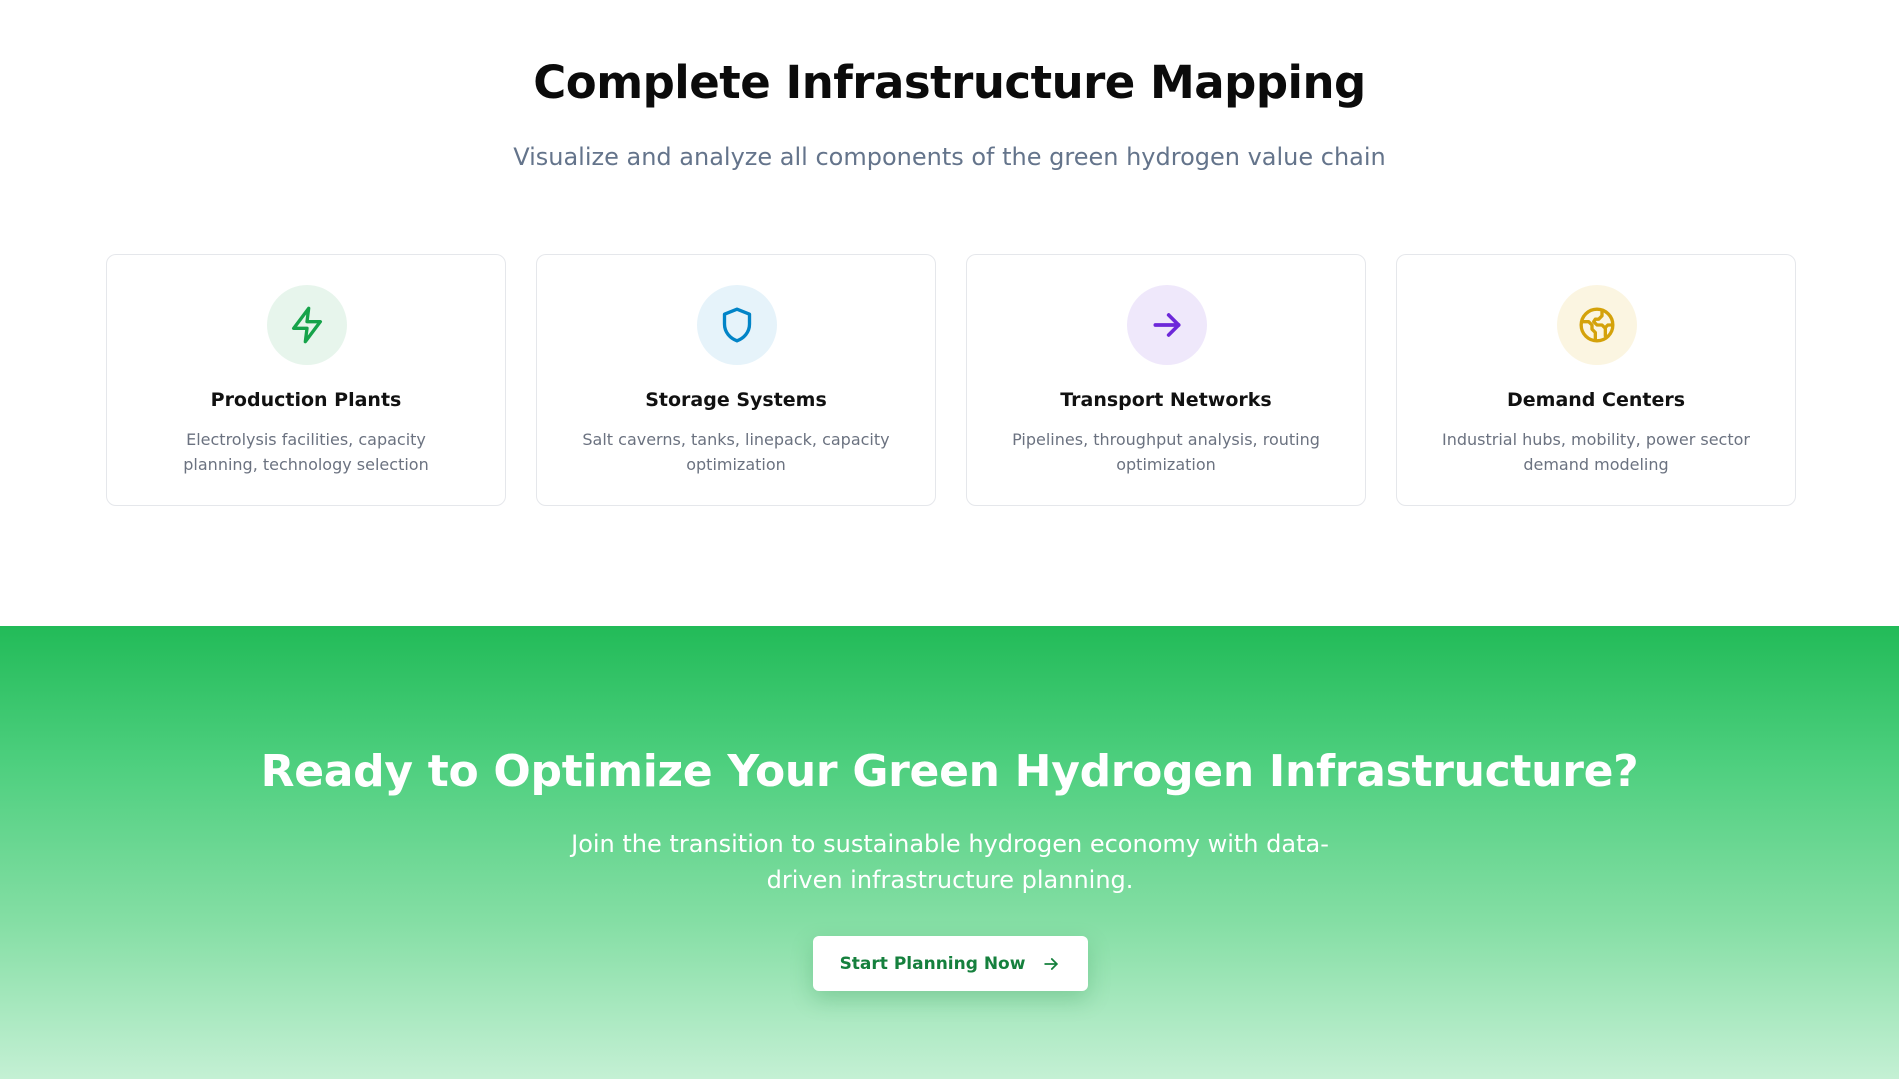  Describe the element at coordinates (932, 963) in the screenshot. I see `start-planning-button-label: Start Planning Now` at that location.